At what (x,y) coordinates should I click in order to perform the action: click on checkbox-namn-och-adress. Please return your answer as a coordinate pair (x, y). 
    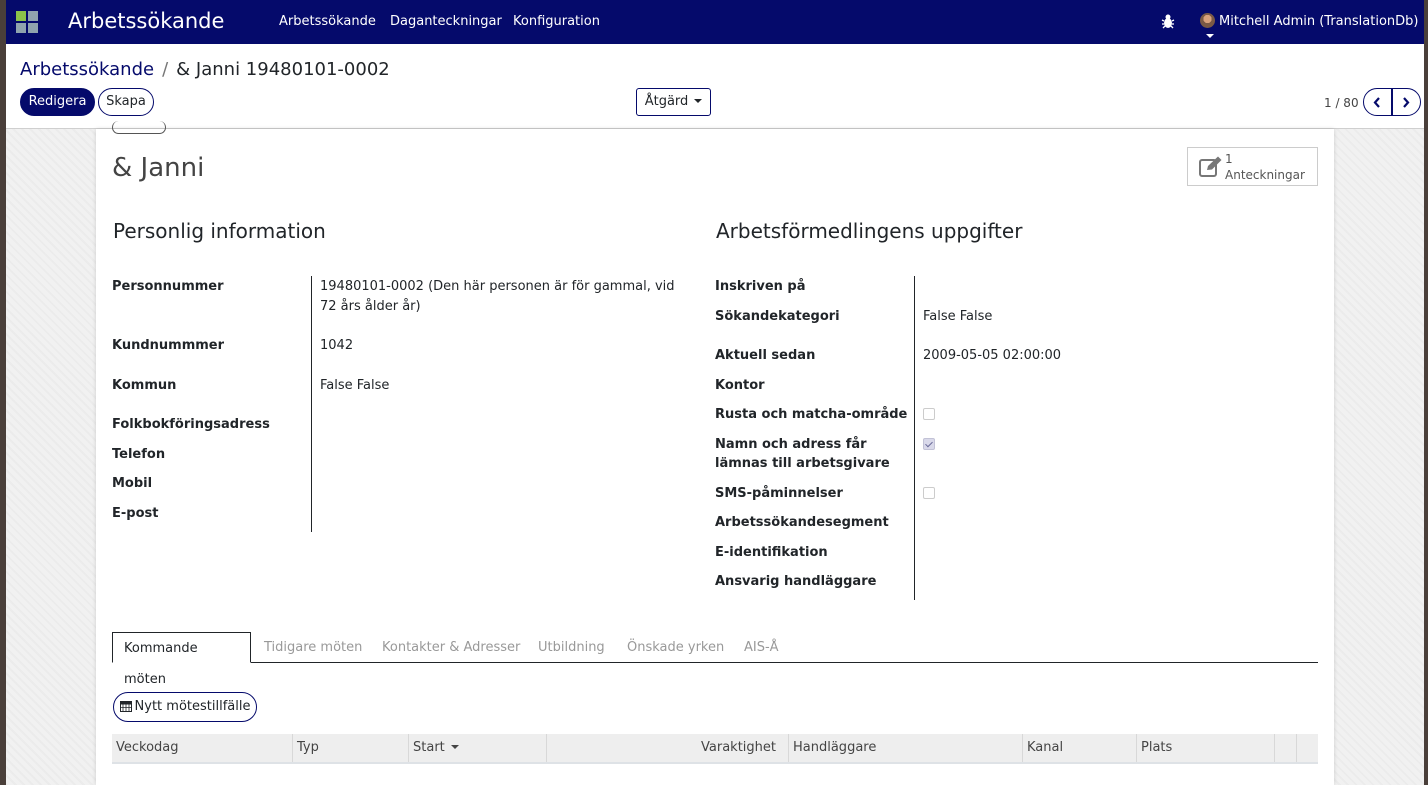
    Looking at the image, I should click on (929, 444).